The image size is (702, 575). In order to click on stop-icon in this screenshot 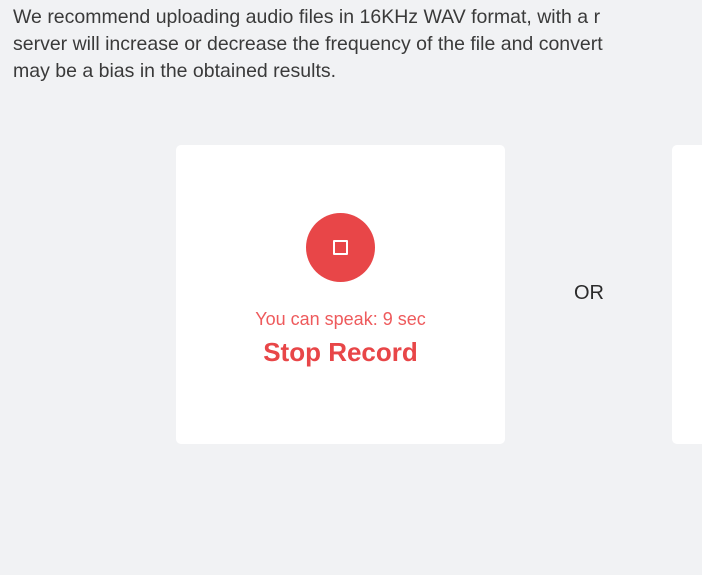, I will do `click(340, 247)`.